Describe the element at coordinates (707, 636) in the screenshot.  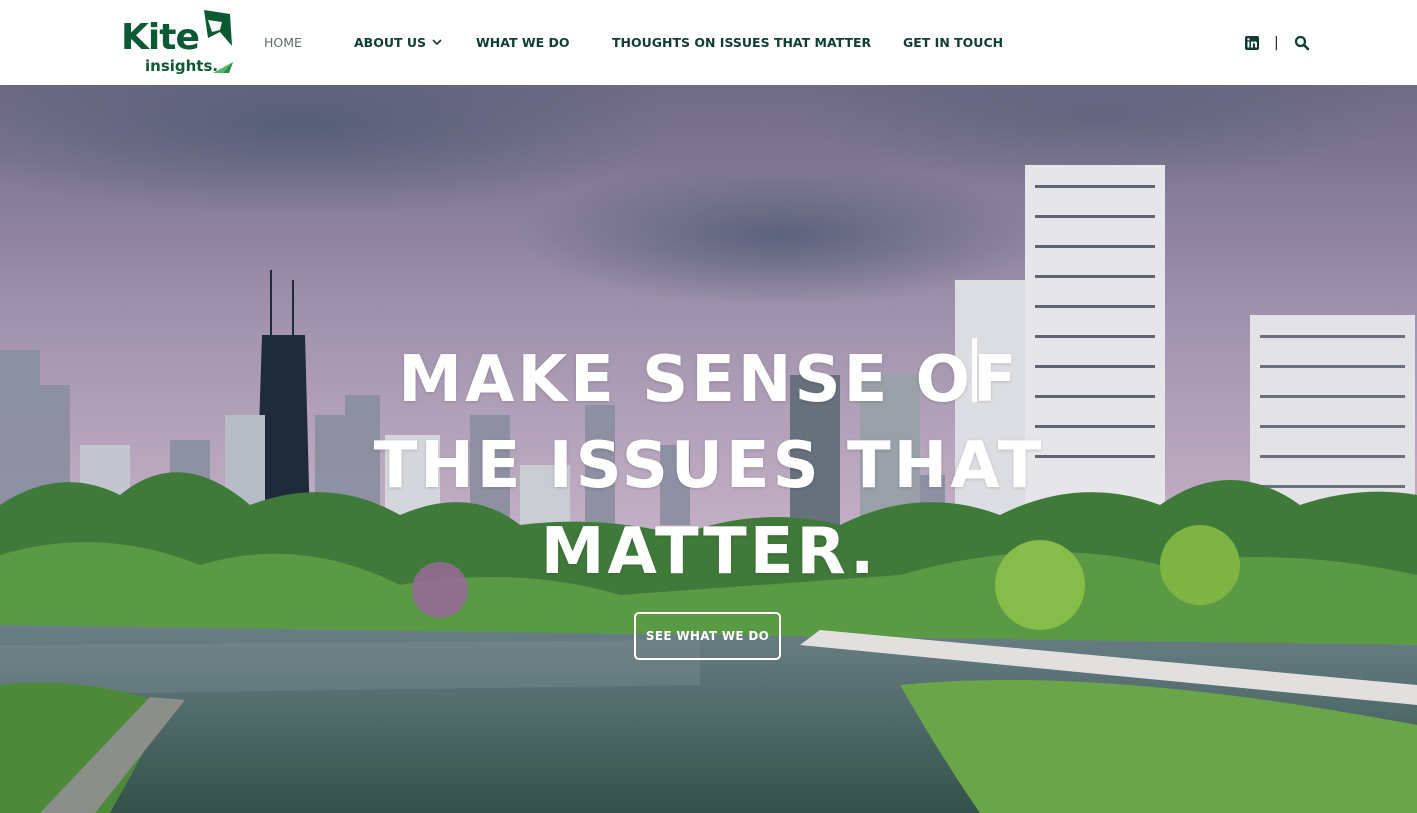
I see `see-what-we-do-button: SEE WHAT WE DO` at that location.